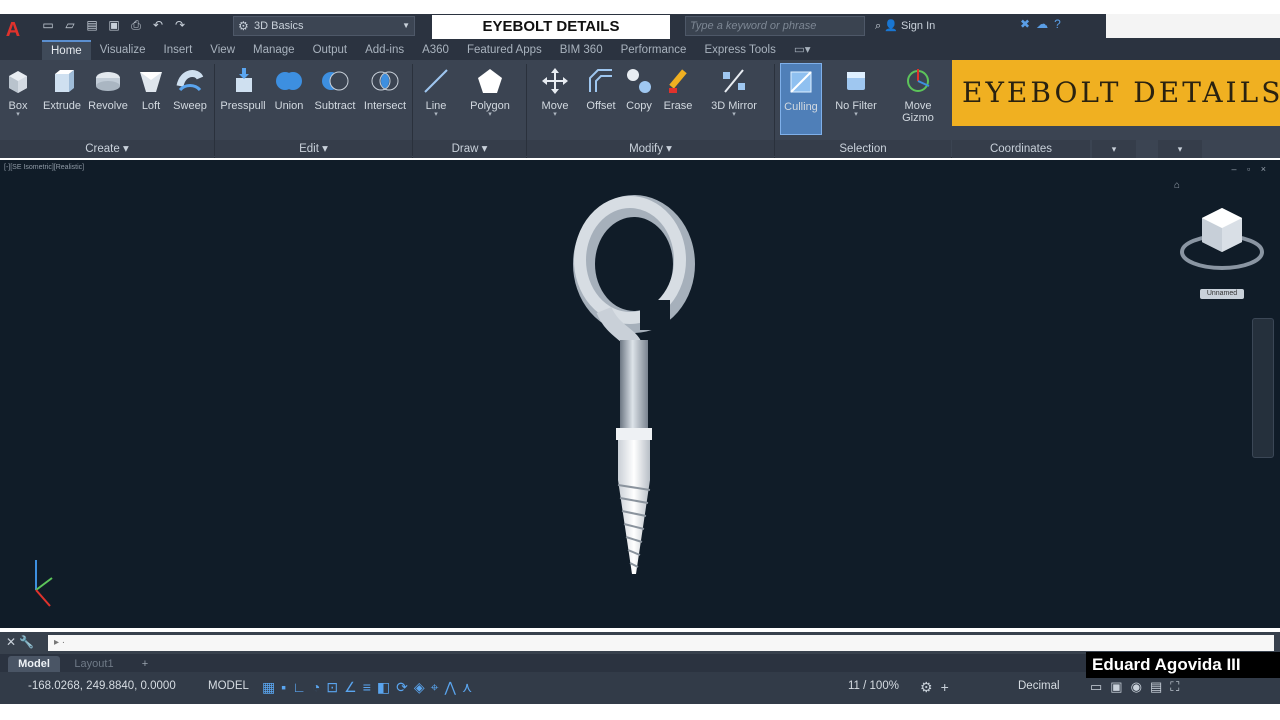  I want to click on panel-draw: Draw ▾, so click(469, 149).